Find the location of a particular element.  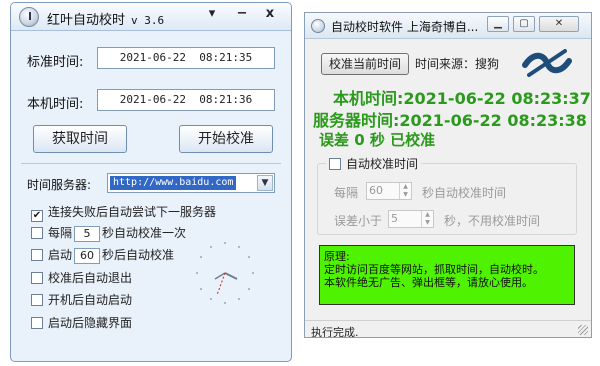

option-label: 秒自动校准一次 is located at coordinates (144, 233).